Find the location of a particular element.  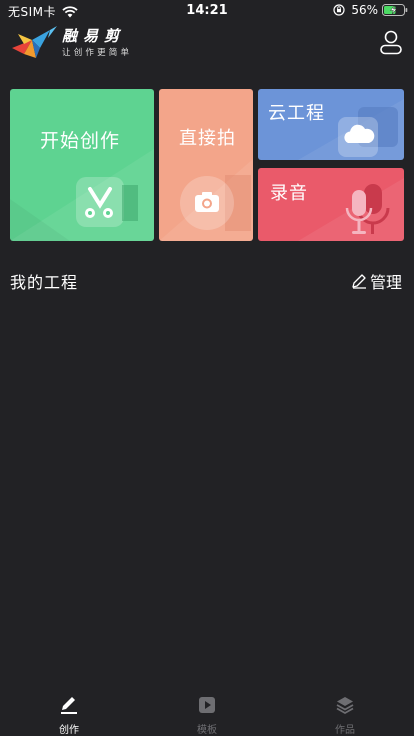

tab-works-label: 作品 is located at coordinates (345, 730).